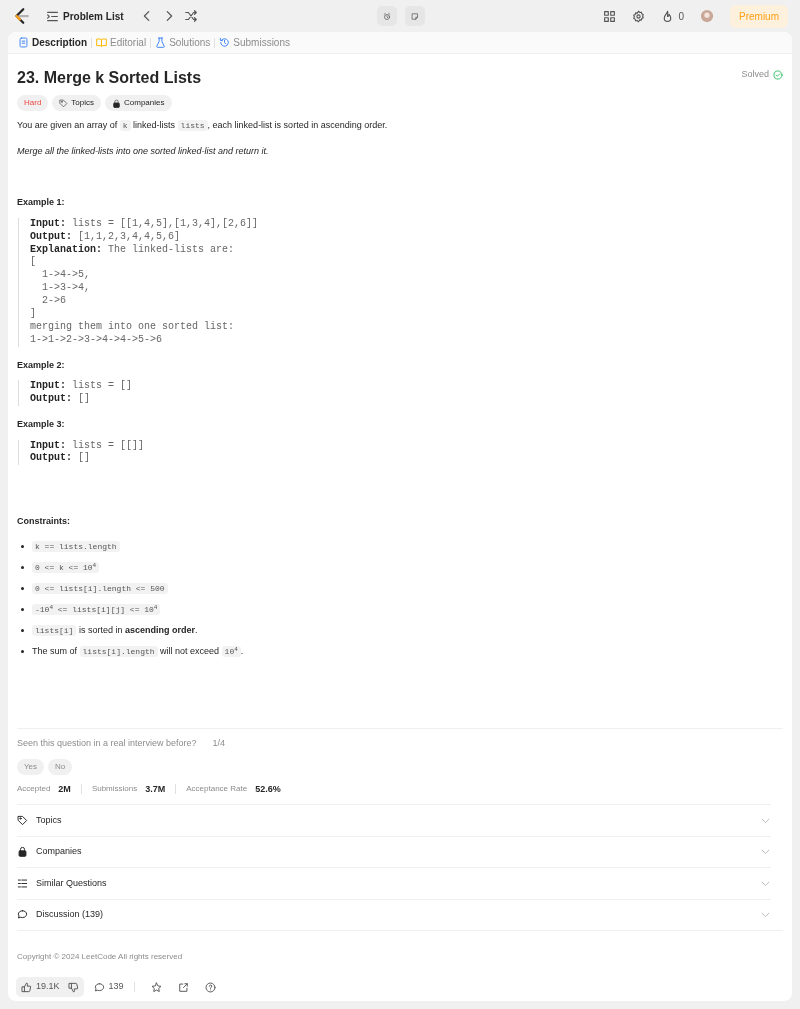  I want to click on stat-label: Submissions, so click(114, 789).